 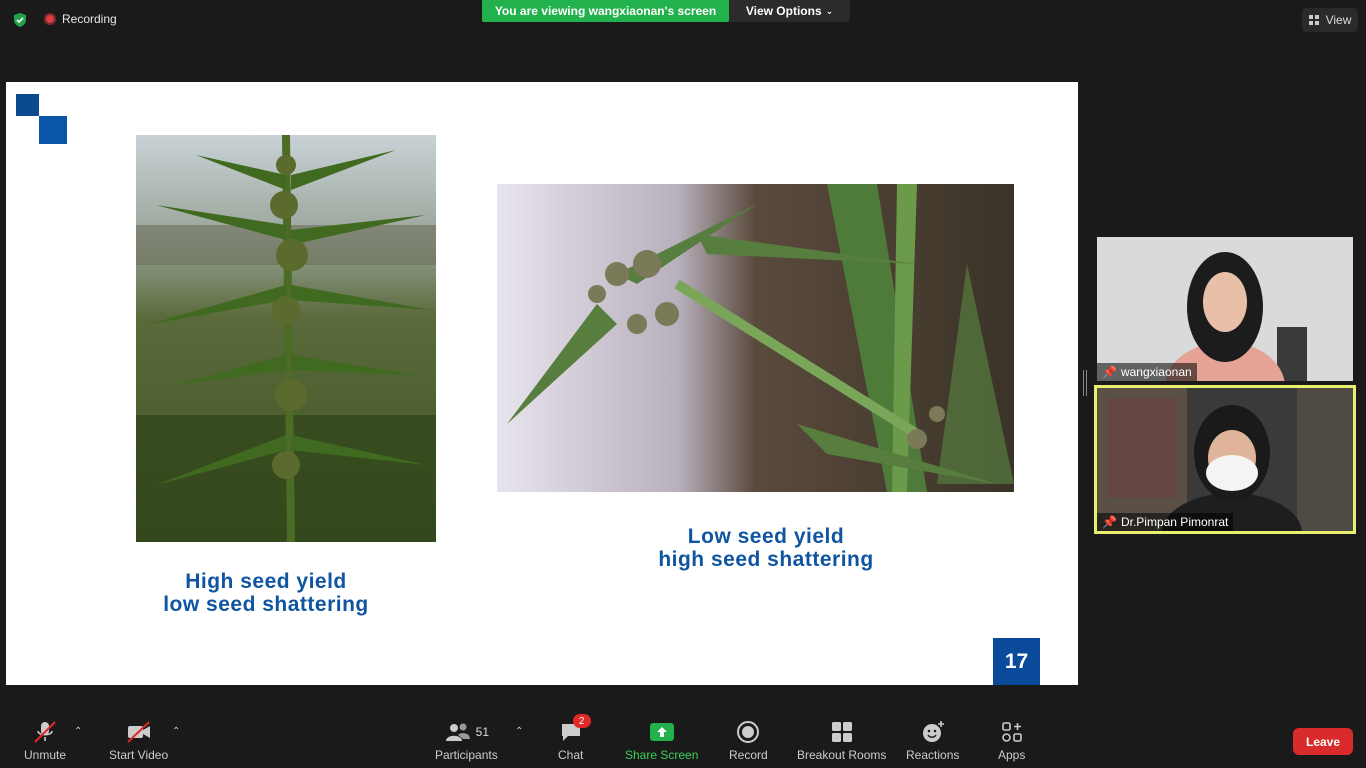 I want to click on record-button: Record, so click(x=748, y=741).